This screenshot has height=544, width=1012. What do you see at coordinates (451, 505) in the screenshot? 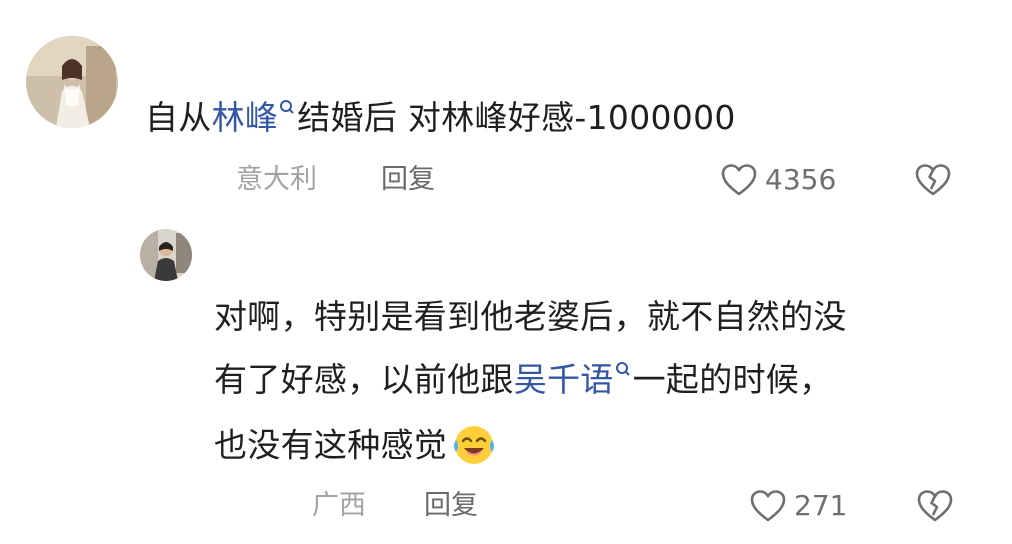
I see `reply-reply-button: 回复` at bounding box center [451, 505].